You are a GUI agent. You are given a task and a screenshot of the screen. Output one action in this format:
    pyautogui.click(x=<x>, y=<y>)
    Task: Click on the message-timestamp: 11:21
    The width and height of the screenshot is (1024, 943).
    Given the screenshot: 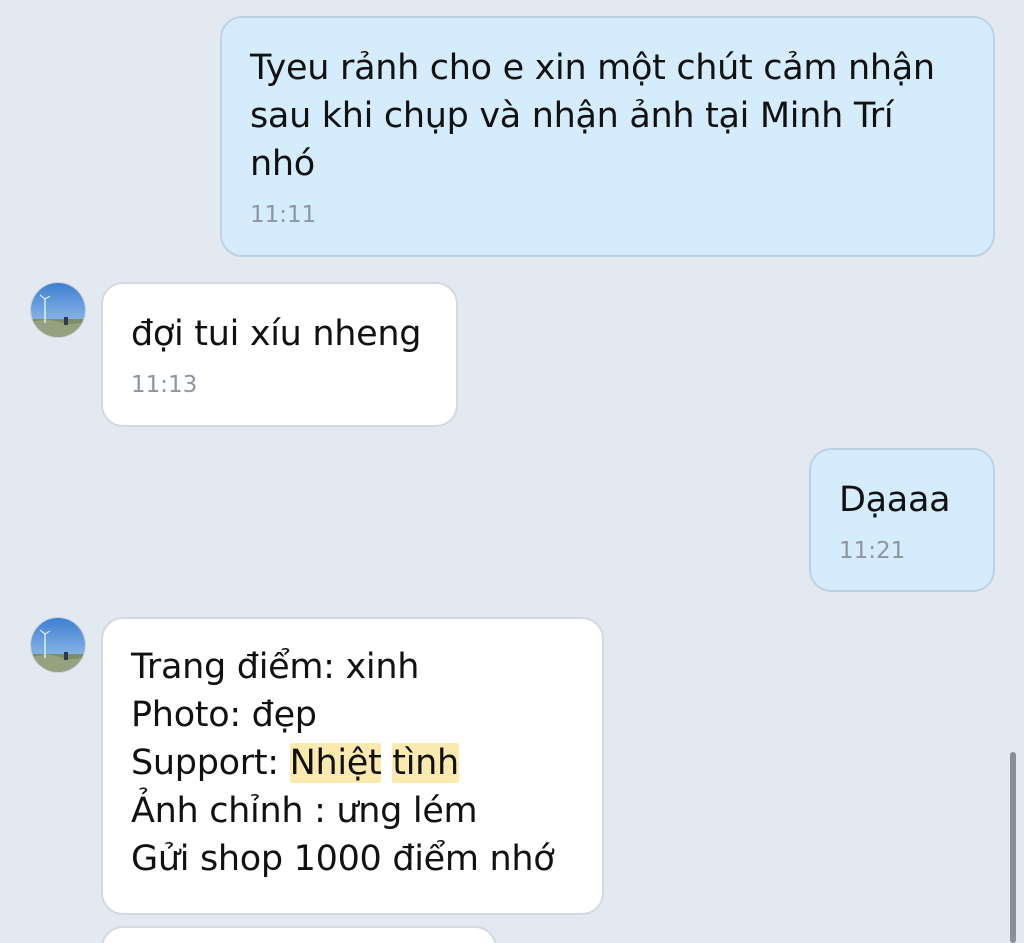 What is the action you would take?
    pyautogui.click(x=872, y=551)
    